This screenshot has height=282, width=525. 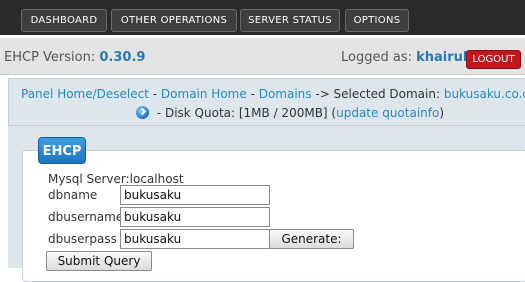 What do you see at coordinates (442, 113) in the screenshot?
I see `quota-close: )` at bounding box center [442, 113].